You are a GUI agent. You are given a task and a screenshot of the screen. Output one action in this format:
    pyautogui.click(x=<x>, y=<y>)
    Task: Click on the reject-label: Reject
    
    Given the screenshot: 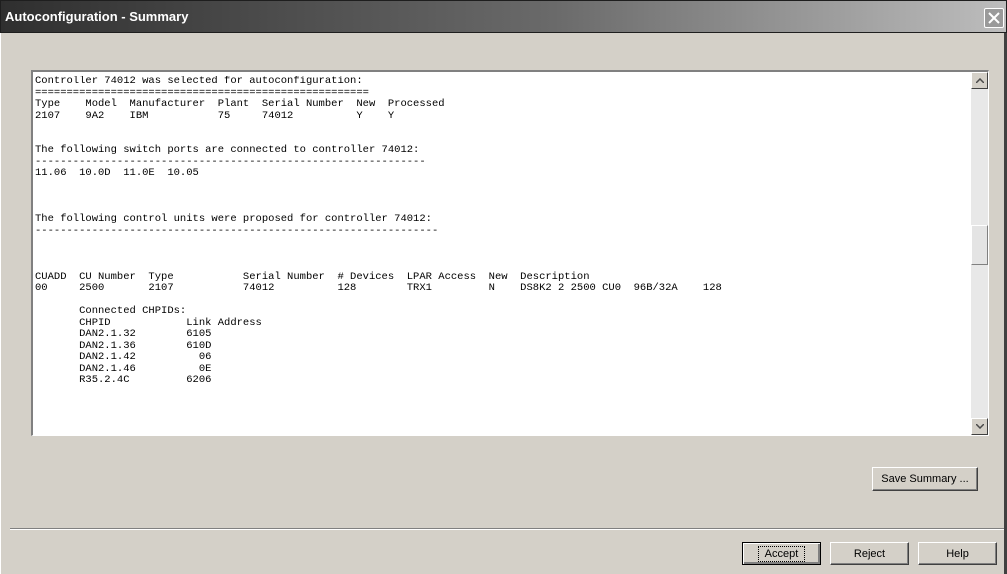 What is the action you would take?
    pyautogui.click(x=869, y=553)
    